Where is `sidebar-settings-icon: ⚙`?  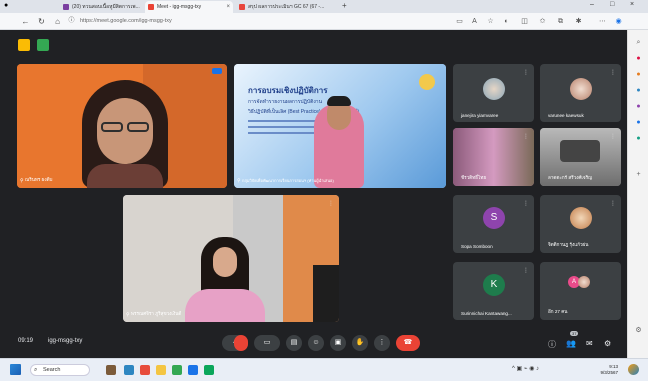 sidebar-settings-icon: ⚙ is located at coordinates (638, 330).